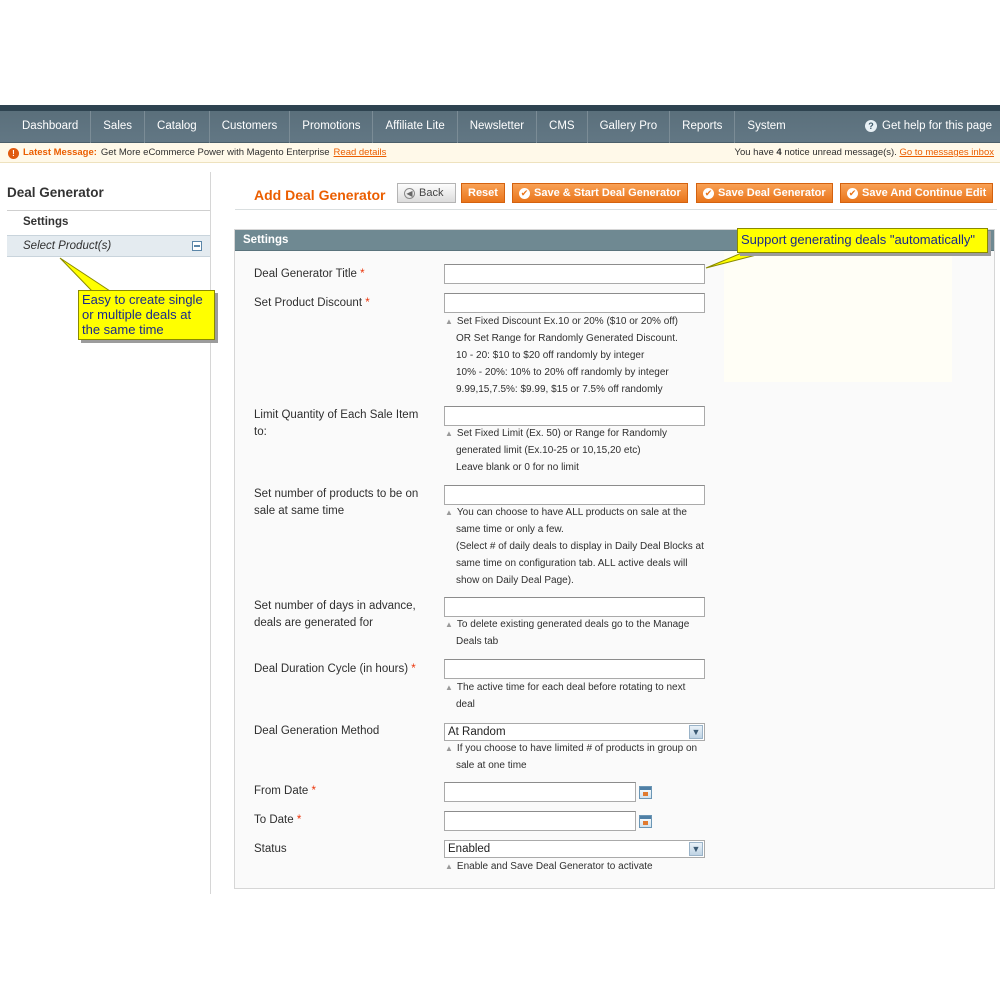 The image size is (1000, 1000). Describe the element at coordinates (629, 127) in the screenshot. I see `nav-item-gallery-pro: Gallery Pro` at that location.